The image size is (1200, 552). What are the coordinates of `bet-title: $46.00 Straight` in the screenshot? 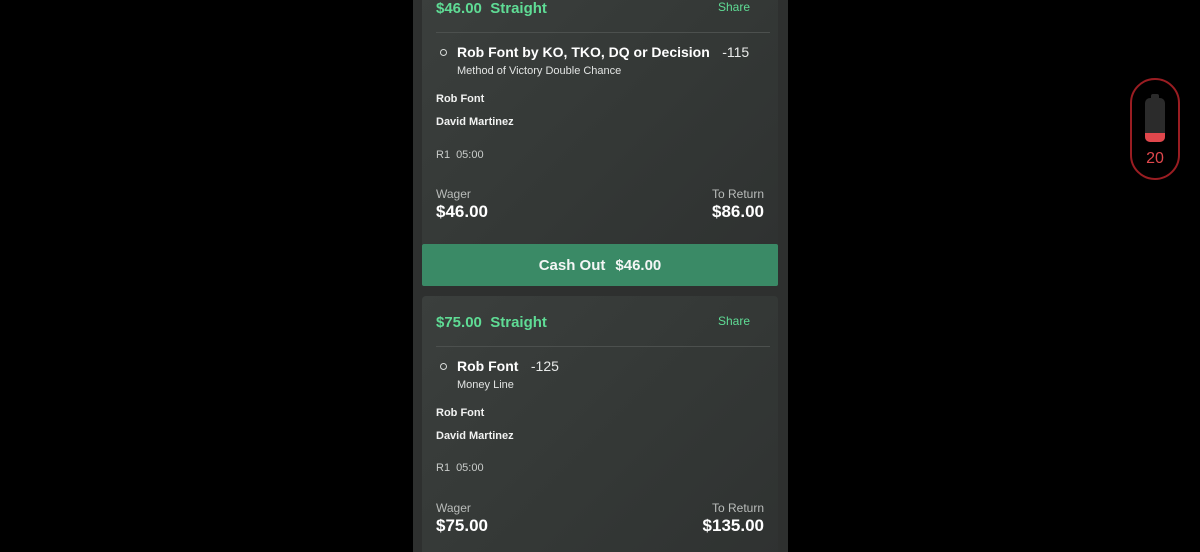 It's located at (491, 8).